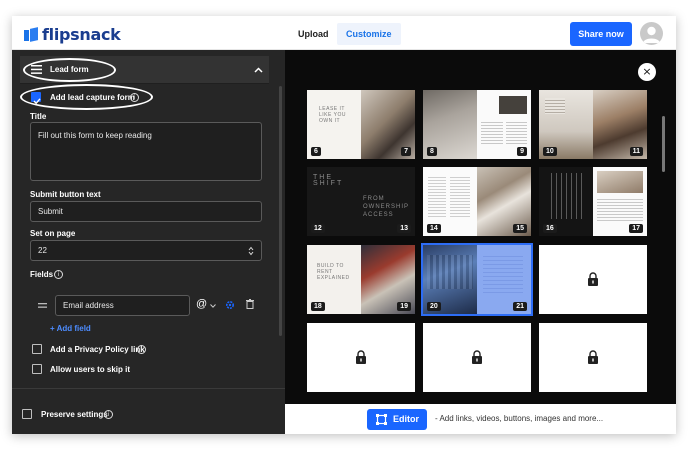 This screenshot has height=453, width=688. I want to click on title-label: Title, so click(38, 116).